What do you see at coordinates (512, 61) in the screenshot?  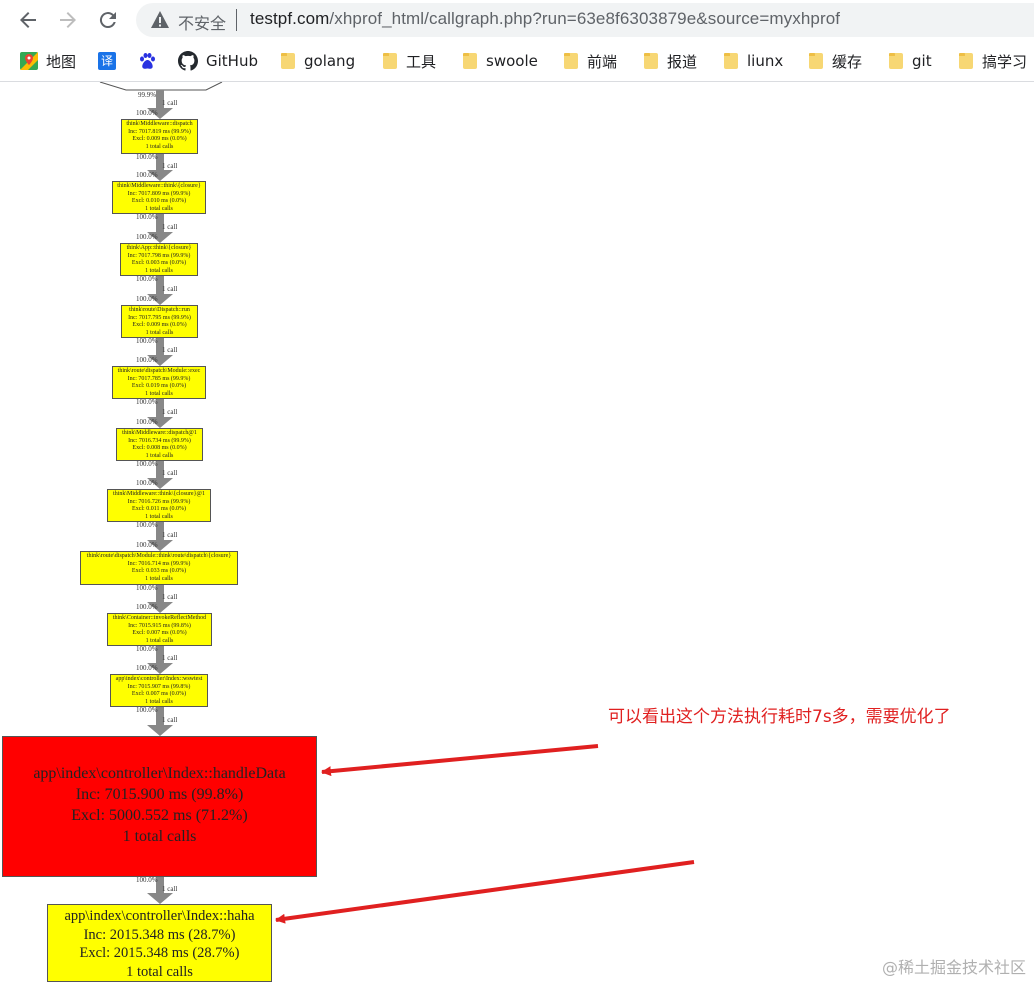 I see `bookmark-label: swoole` at bounding box center [512, 61].